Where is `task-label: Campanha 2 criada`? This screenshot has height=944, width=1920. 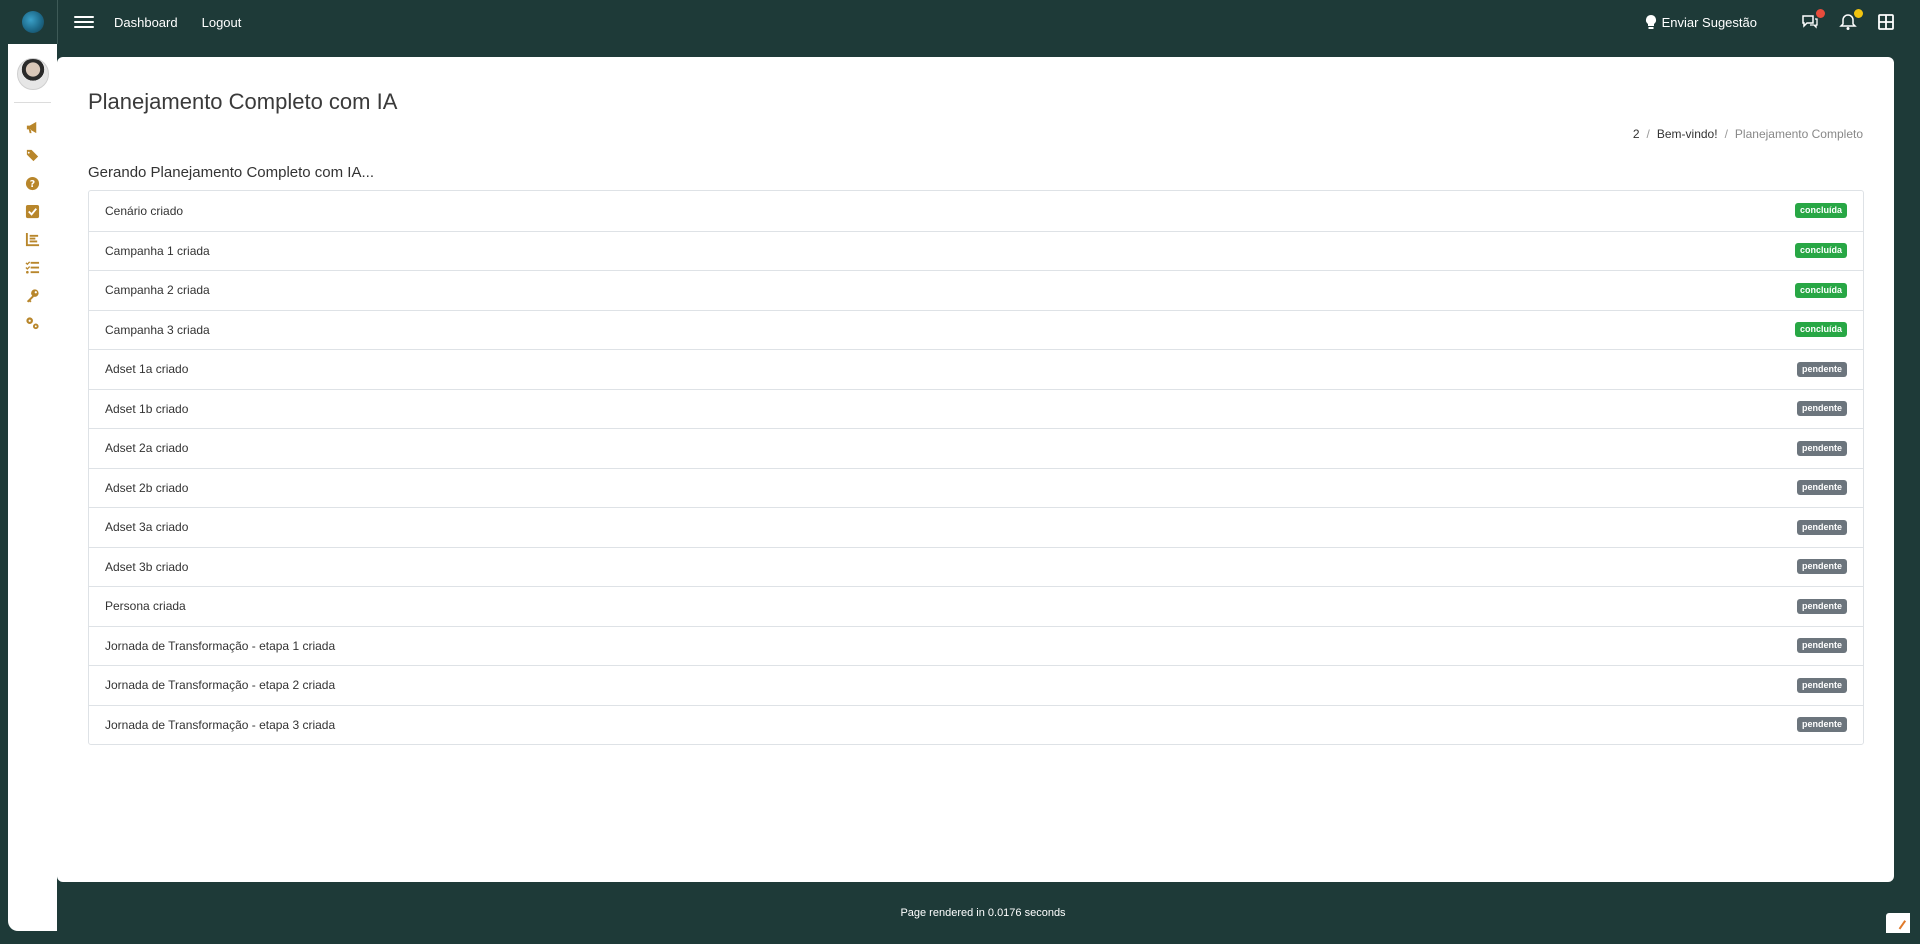
task-label: Campanha 2 criada is located at coordinates (157, 290).